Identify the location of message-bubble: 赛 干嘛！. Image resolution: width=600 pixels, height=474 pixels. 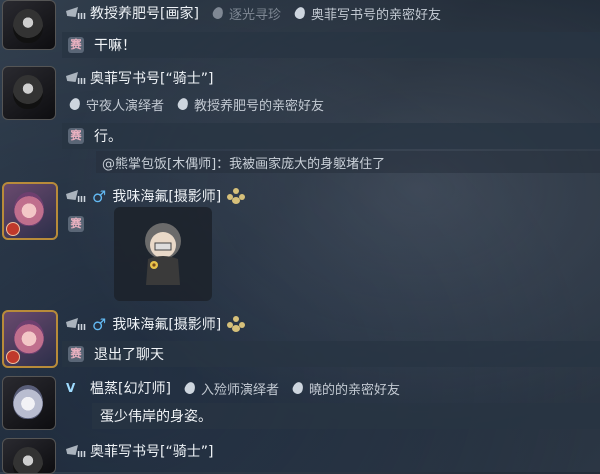
(331, 45).